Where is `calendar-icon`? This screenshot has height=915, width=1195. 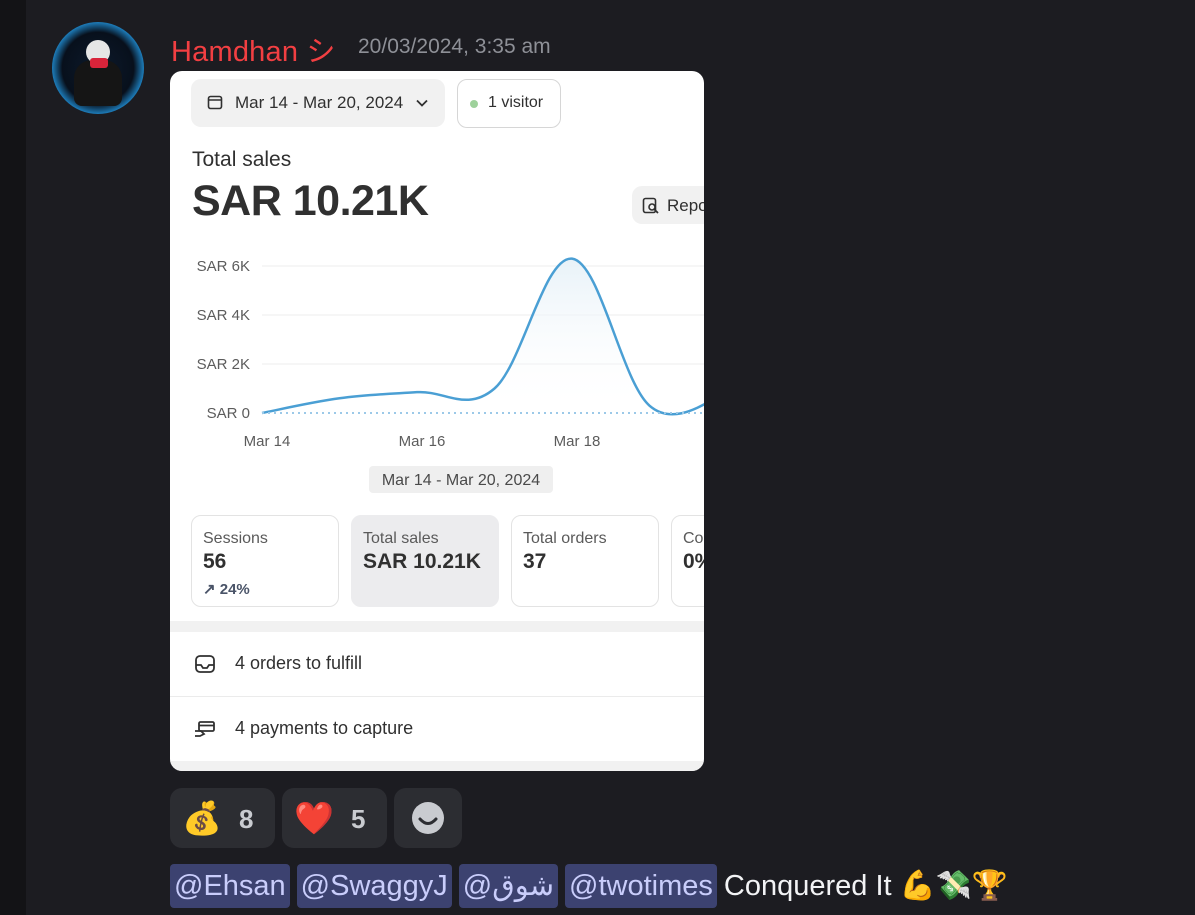 calendar-icon is located at coordinates (215, 102).